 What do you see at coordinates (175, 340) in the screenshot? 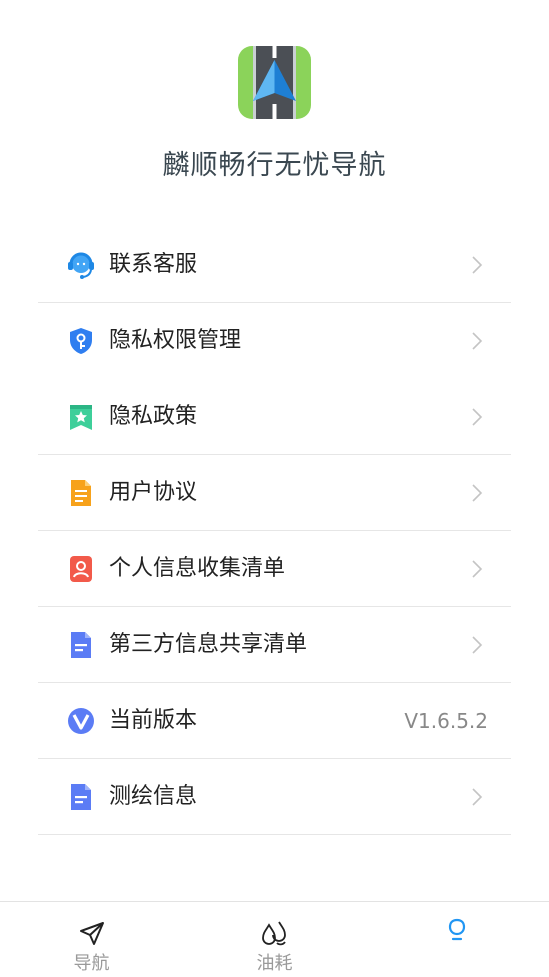
I see `menu-item-label: 隐私权限管理` at bounding box center [175, 340].